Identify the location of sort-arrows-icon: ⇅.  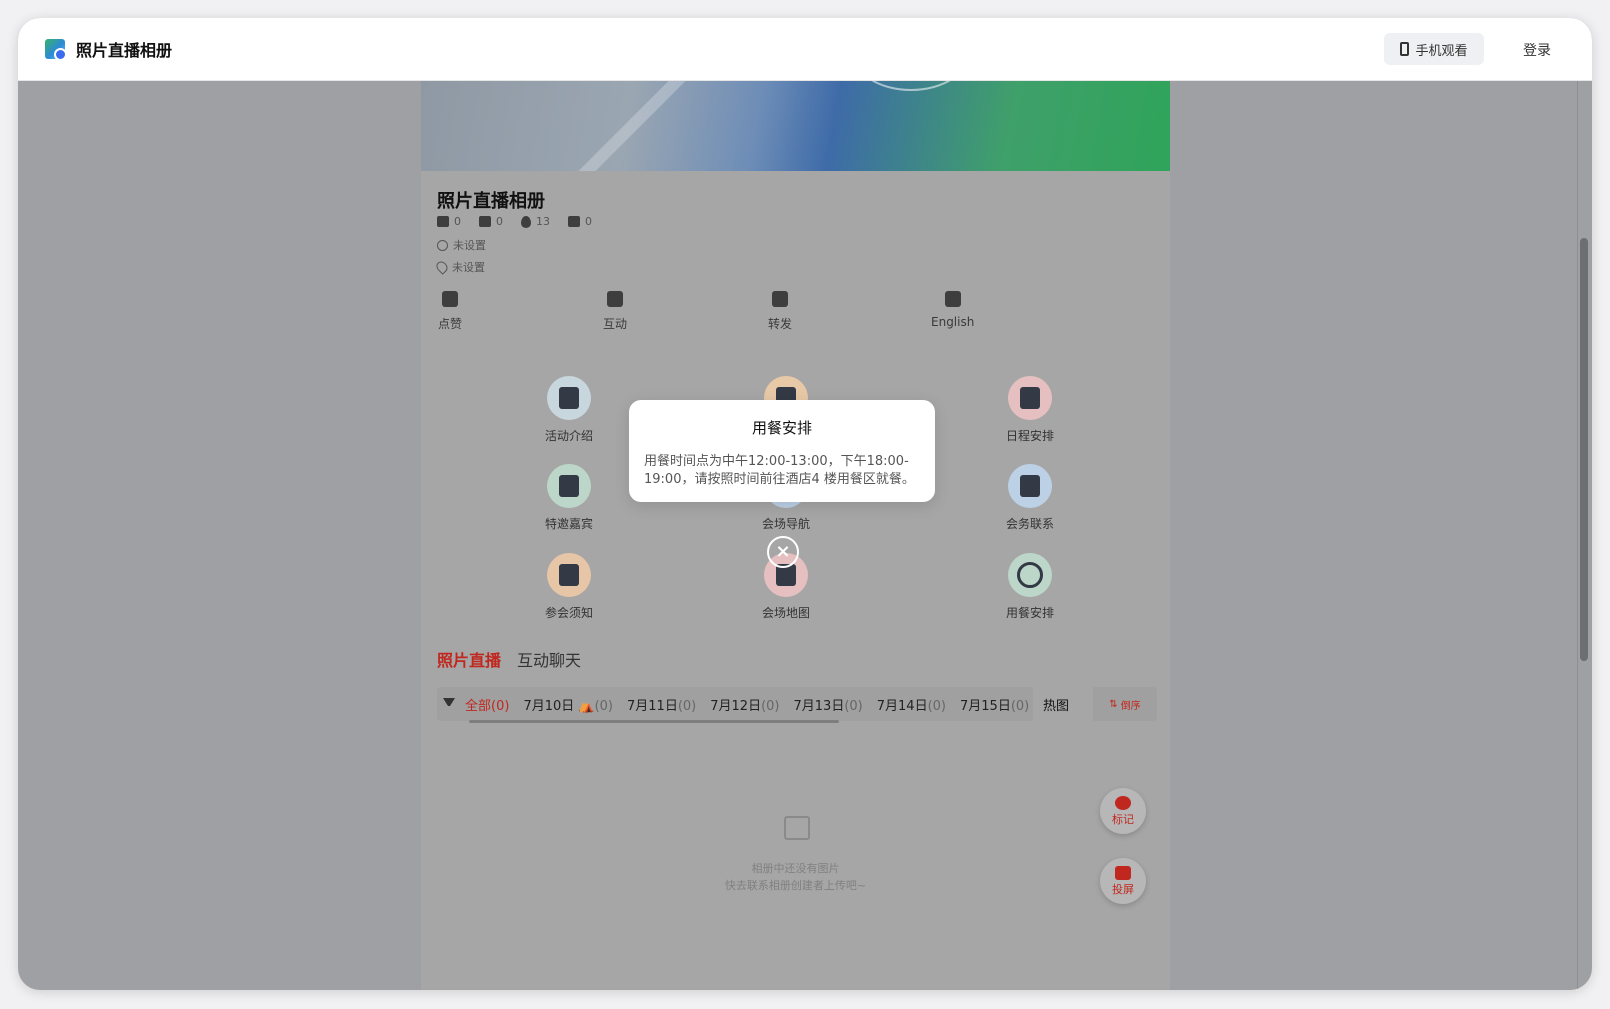
(1113, 704).